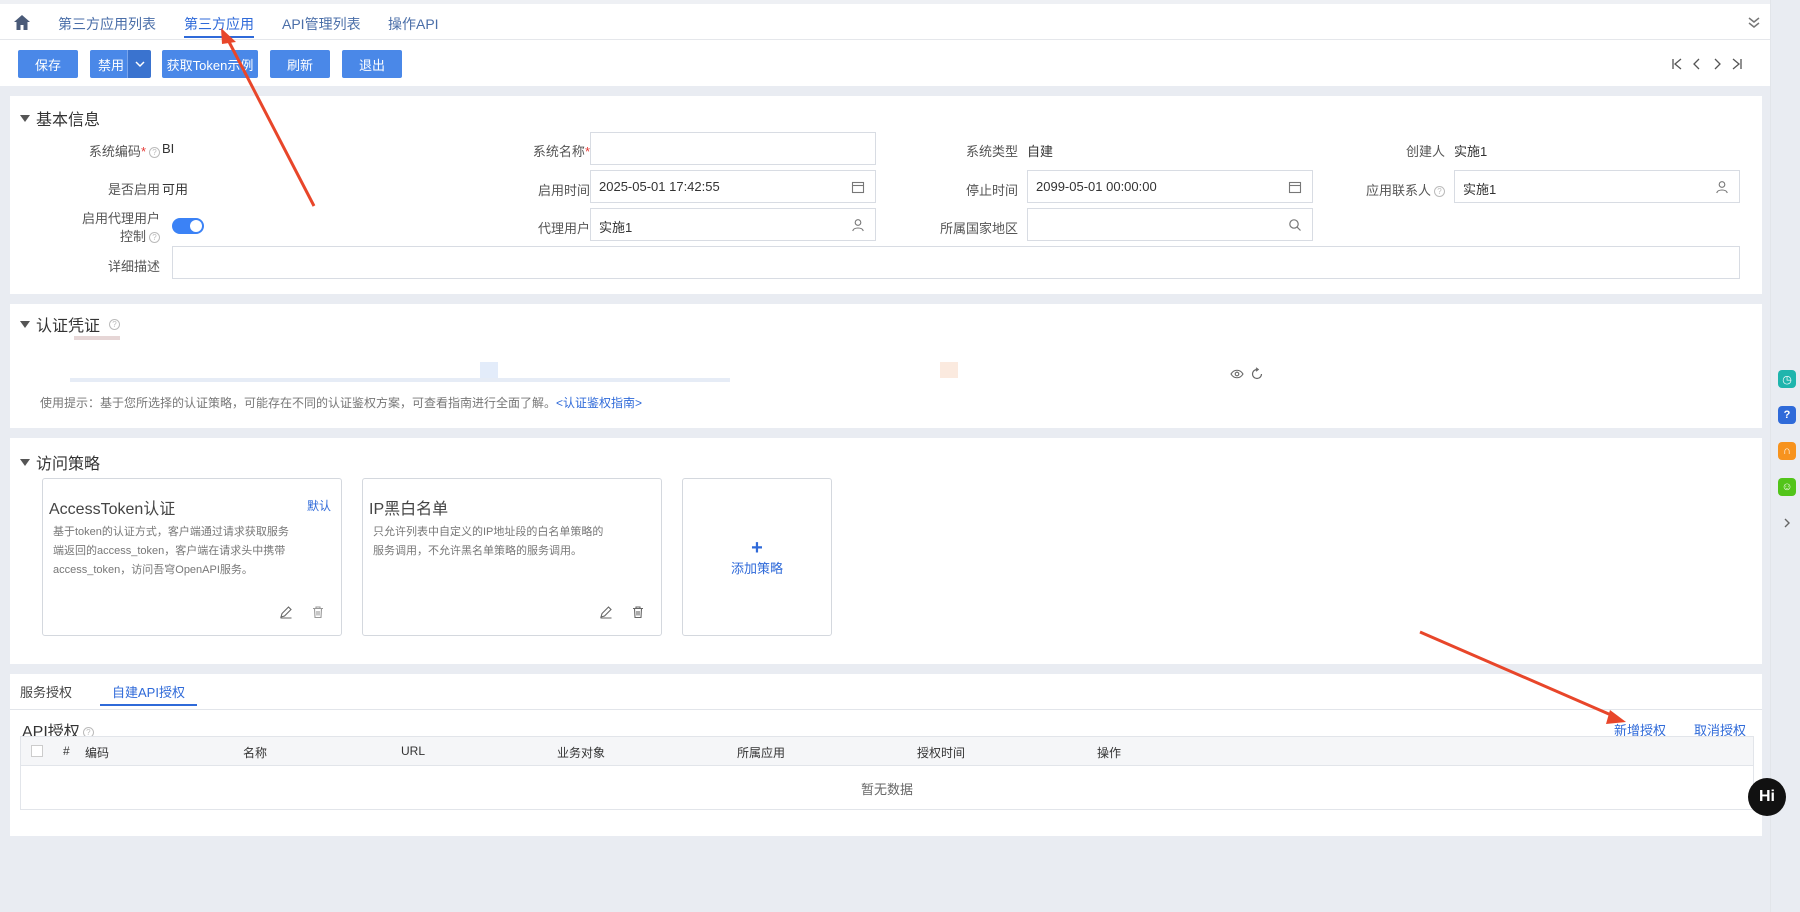  What do you see at coordinates (1109, 753) in the screenshot?
I see `column-header: 操作` at bounding box center [1109, 753].